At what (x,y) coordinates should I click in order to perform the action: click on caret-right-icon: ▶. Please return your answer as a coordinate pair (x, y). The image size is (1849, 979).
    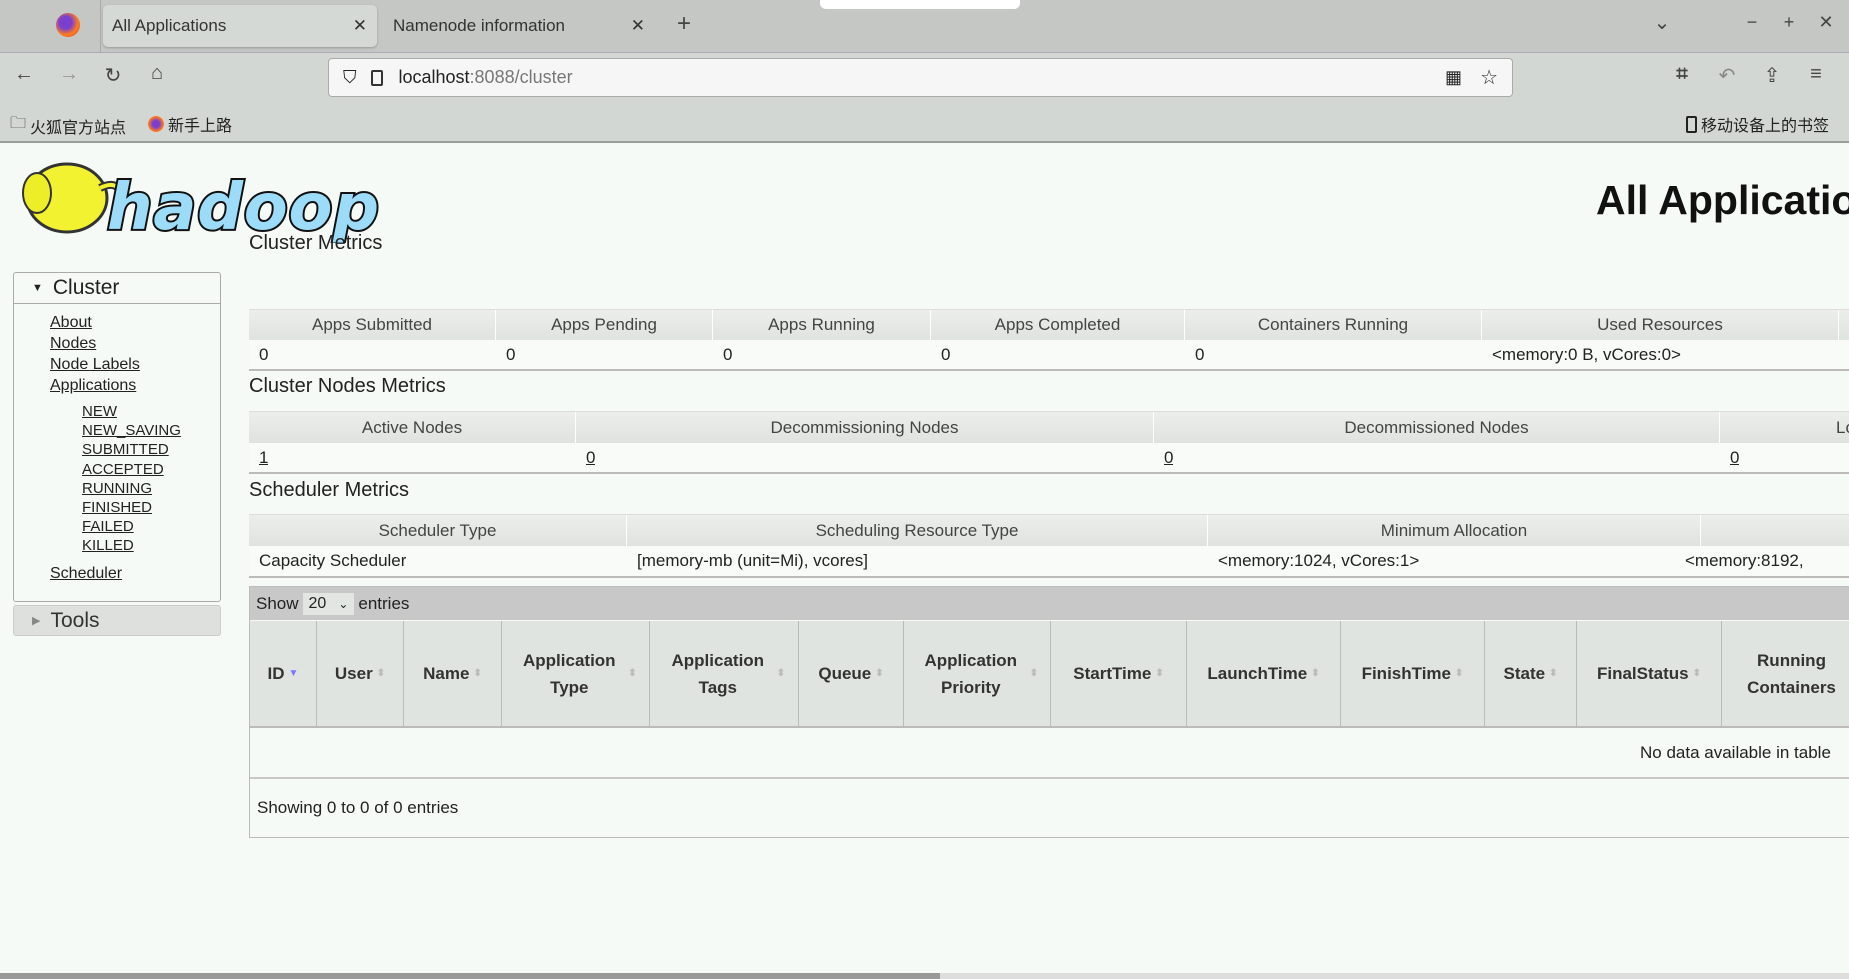
    Looking at the image, I should click on (36, 621).